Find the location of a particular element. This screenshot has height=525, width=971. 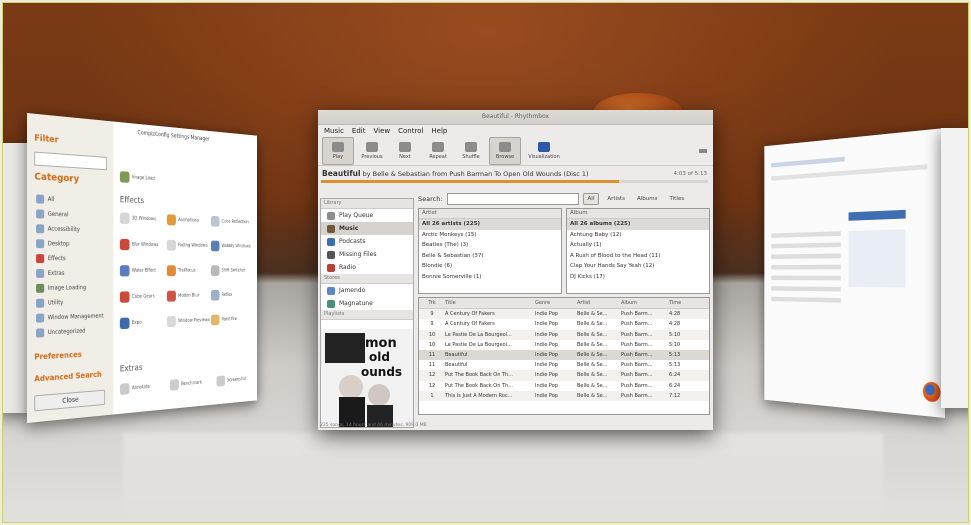

plugin-item: Shift Switcher is located at coordinates (231, 271).